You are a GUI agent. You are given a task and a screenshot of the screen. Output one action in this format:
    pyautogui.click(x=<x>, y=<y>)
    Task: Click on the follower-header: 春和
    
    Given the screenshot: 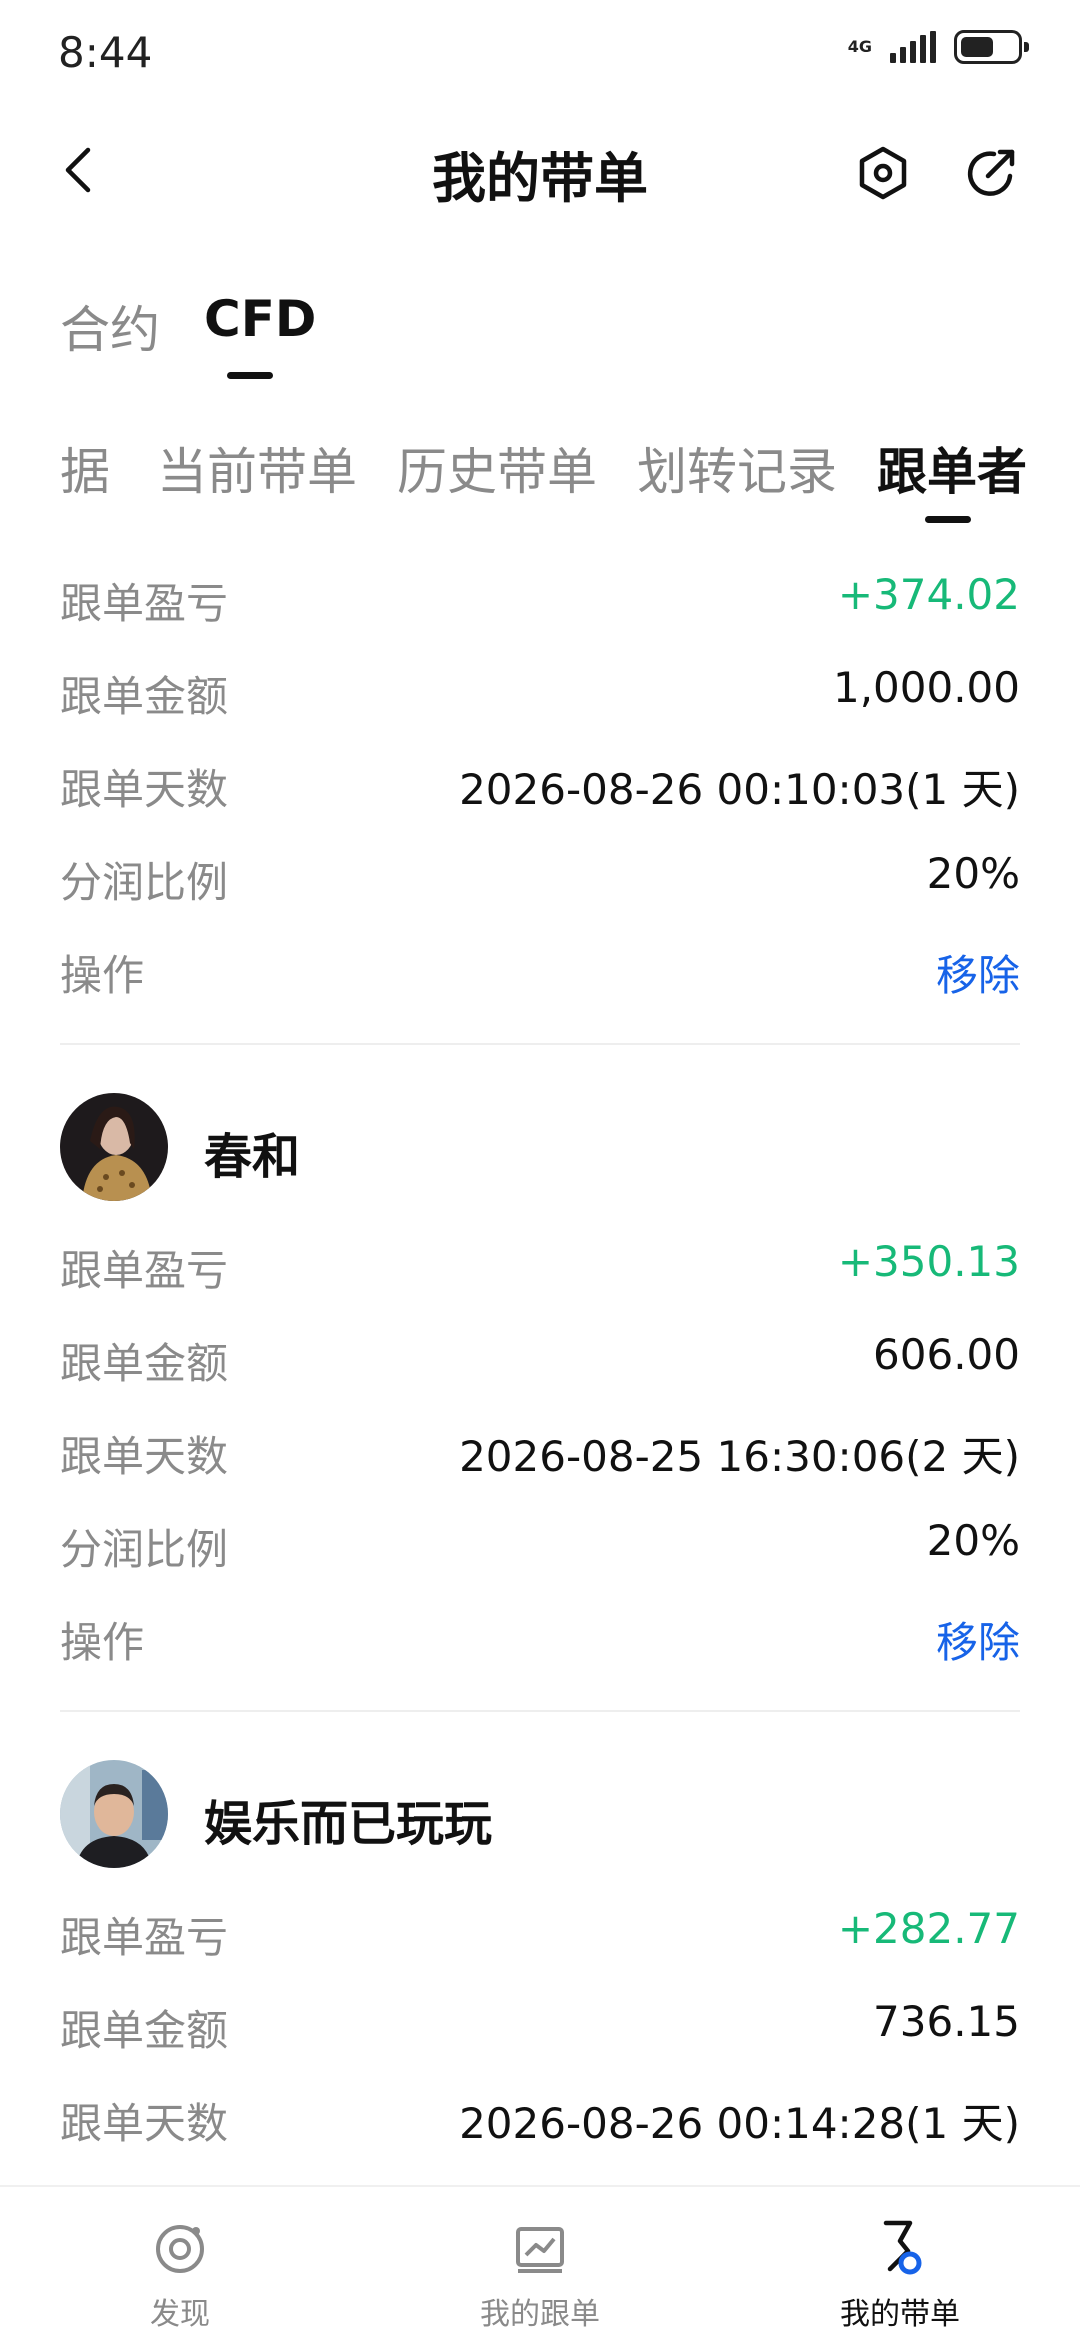 What is the action you would take?
    pyautogui.click(x=540, y=1131)
    